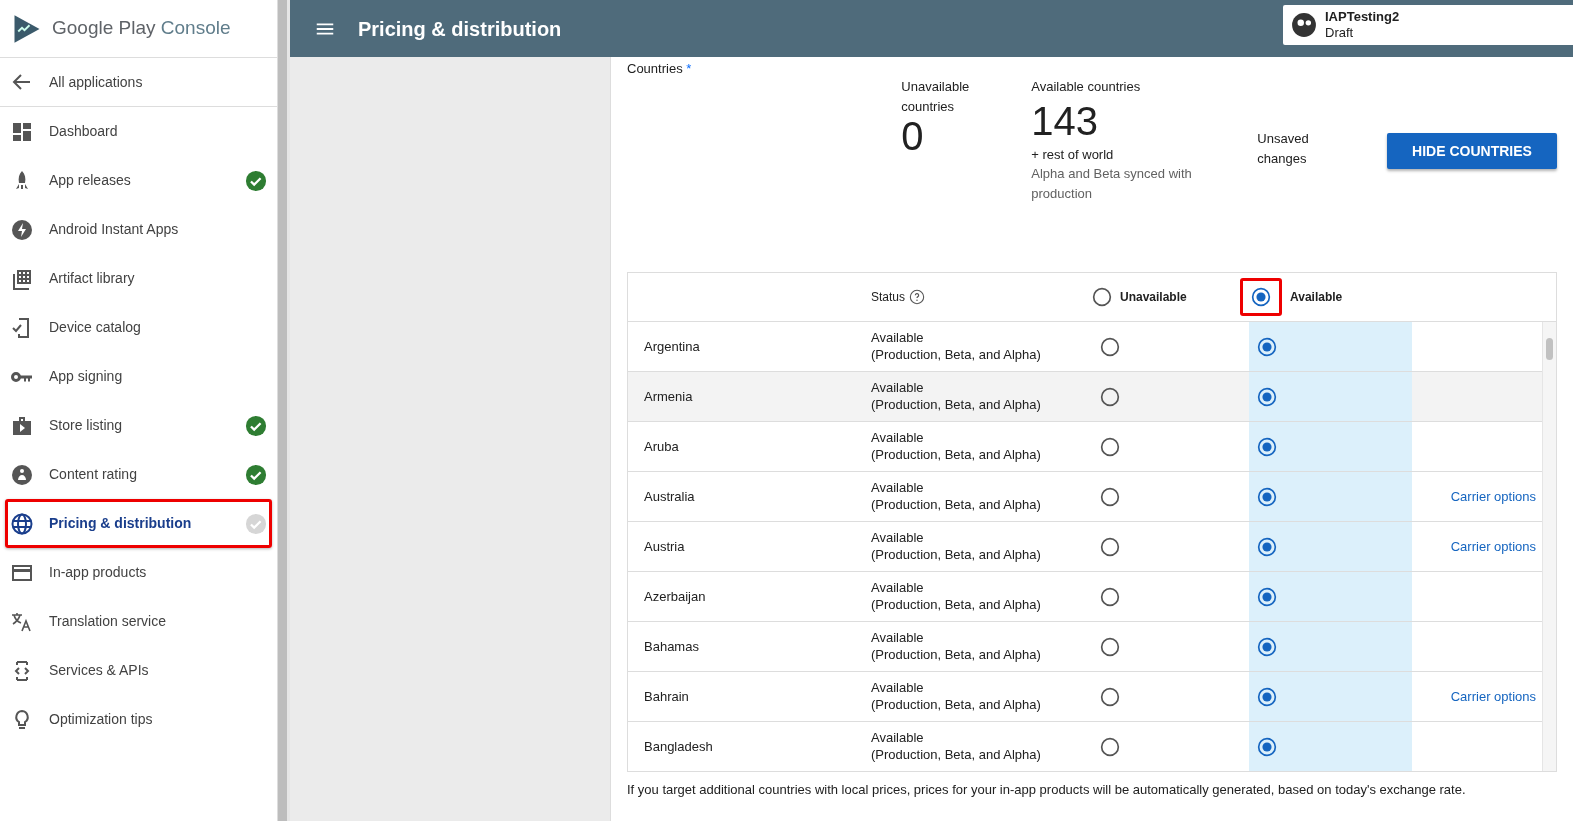 The height and width of the screenshot is (821, 1573). What do you see at coordinates (672, 346) in the screenshot?
I see `country-name: Argentina` at bounding box center [672, 346].